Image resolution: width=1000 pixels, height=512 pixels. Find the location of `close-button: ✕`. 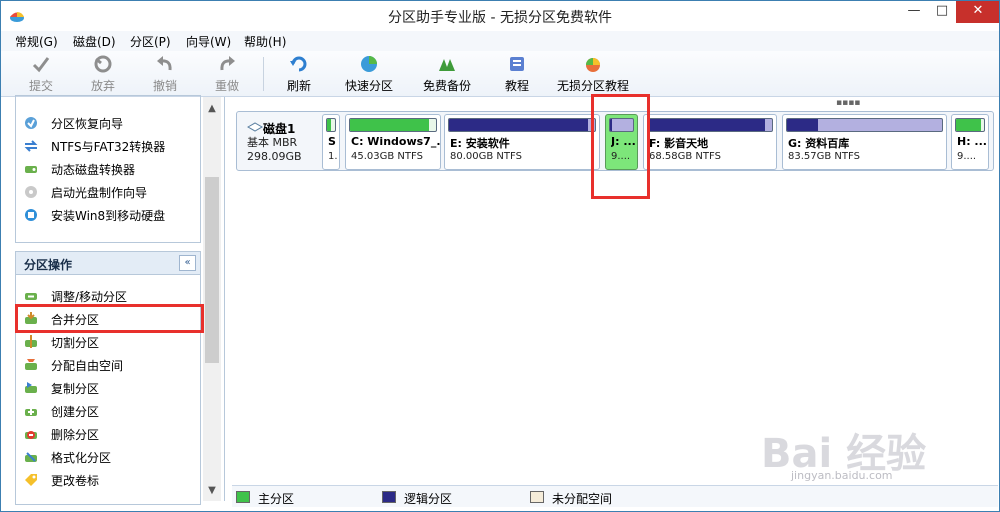

close-button: ✕ is located at coordinates (977, 12).